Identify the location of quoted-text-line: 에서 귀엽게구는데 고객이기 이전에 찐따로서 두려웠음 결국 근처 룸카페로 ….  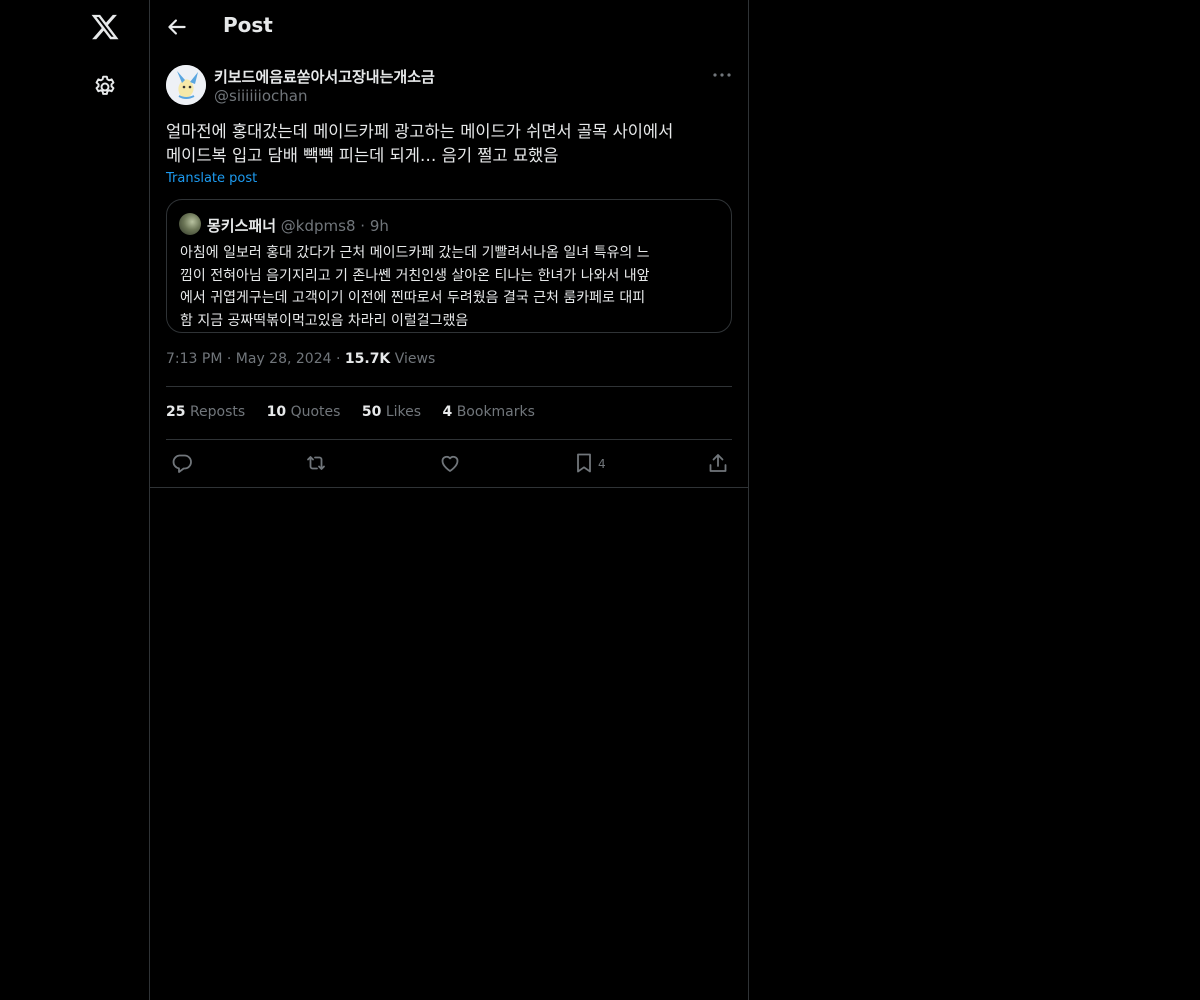
(413, 298).